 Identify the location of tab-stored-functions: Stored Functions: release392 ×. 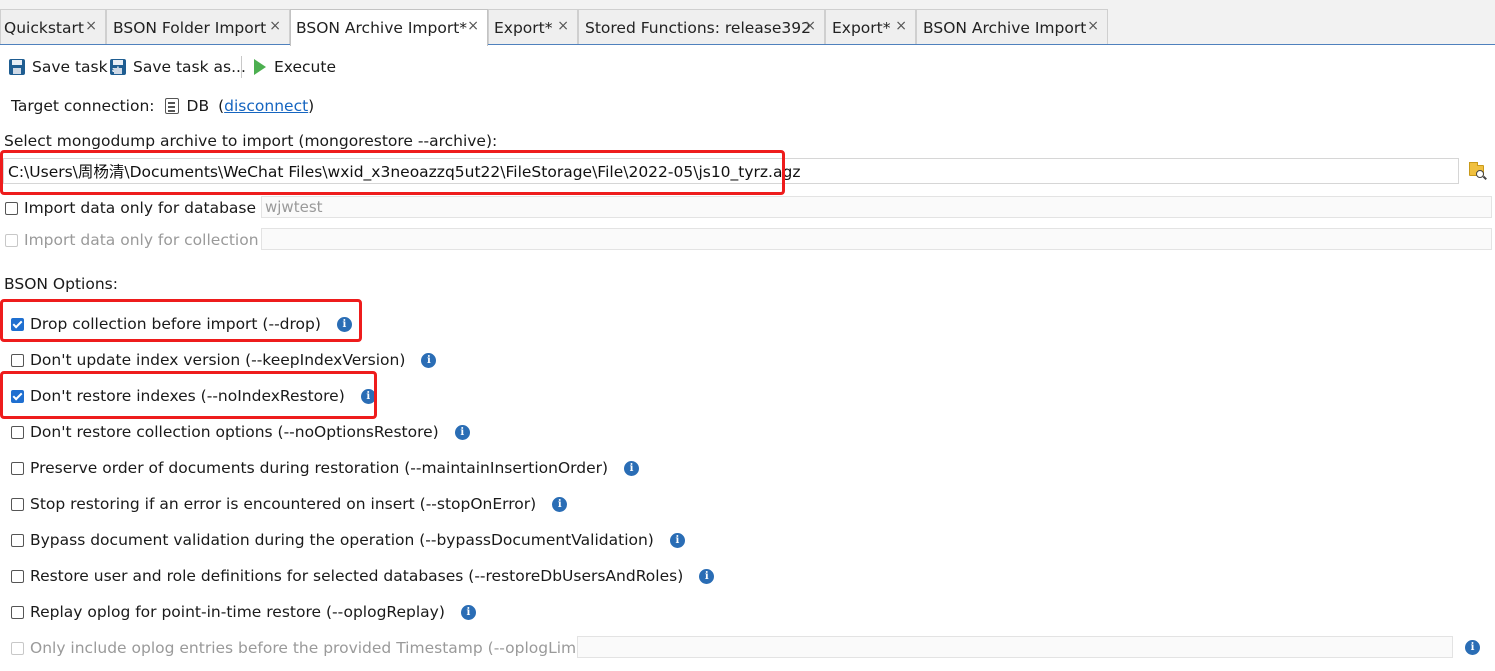
(701, 27).